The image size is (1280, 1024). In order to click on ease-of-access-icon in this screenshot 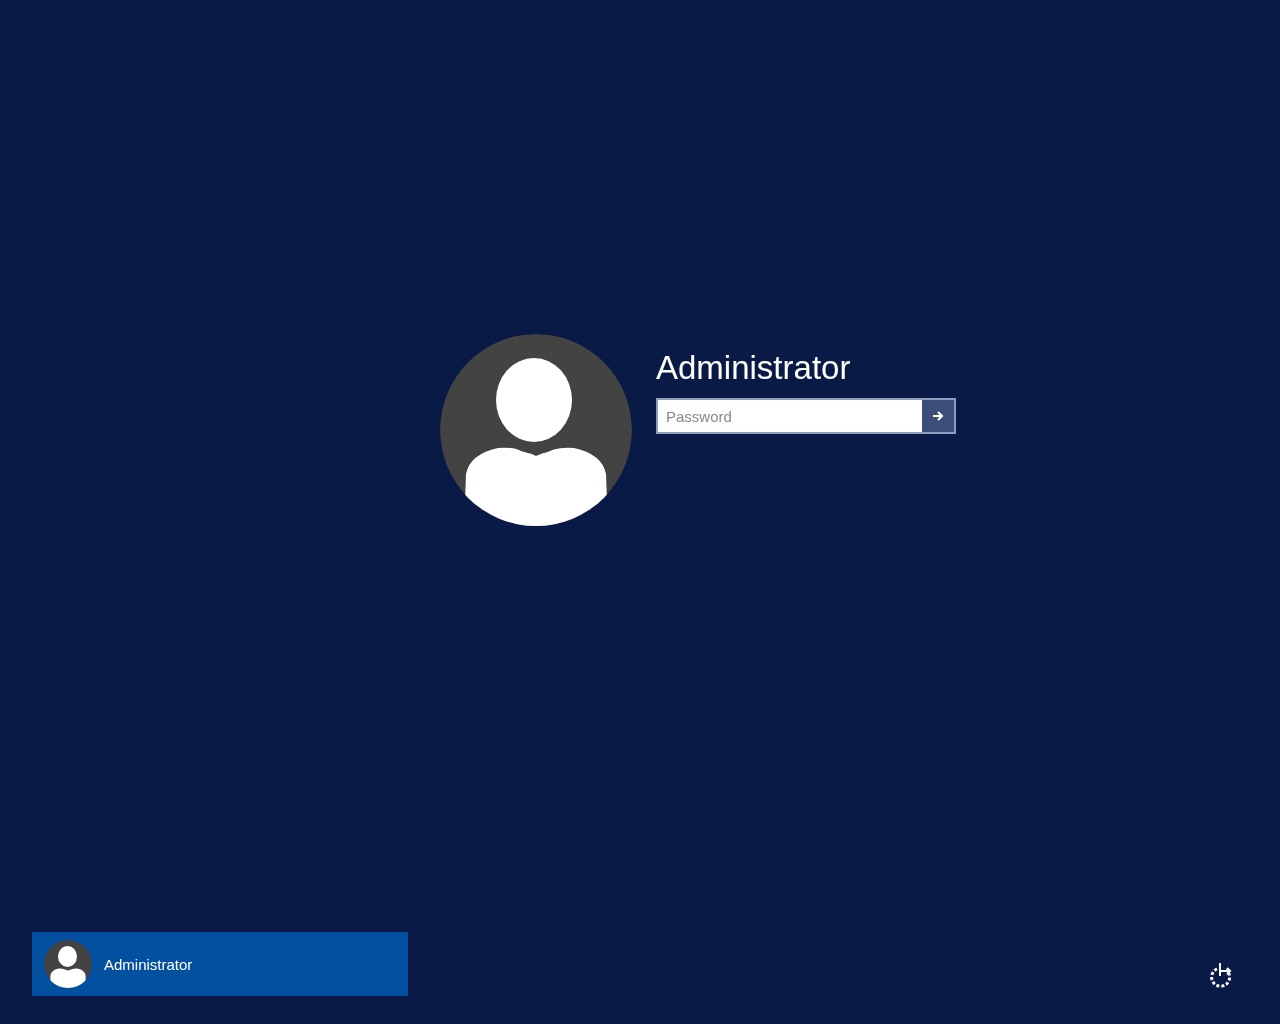, I will do `click(1221, 975)`.